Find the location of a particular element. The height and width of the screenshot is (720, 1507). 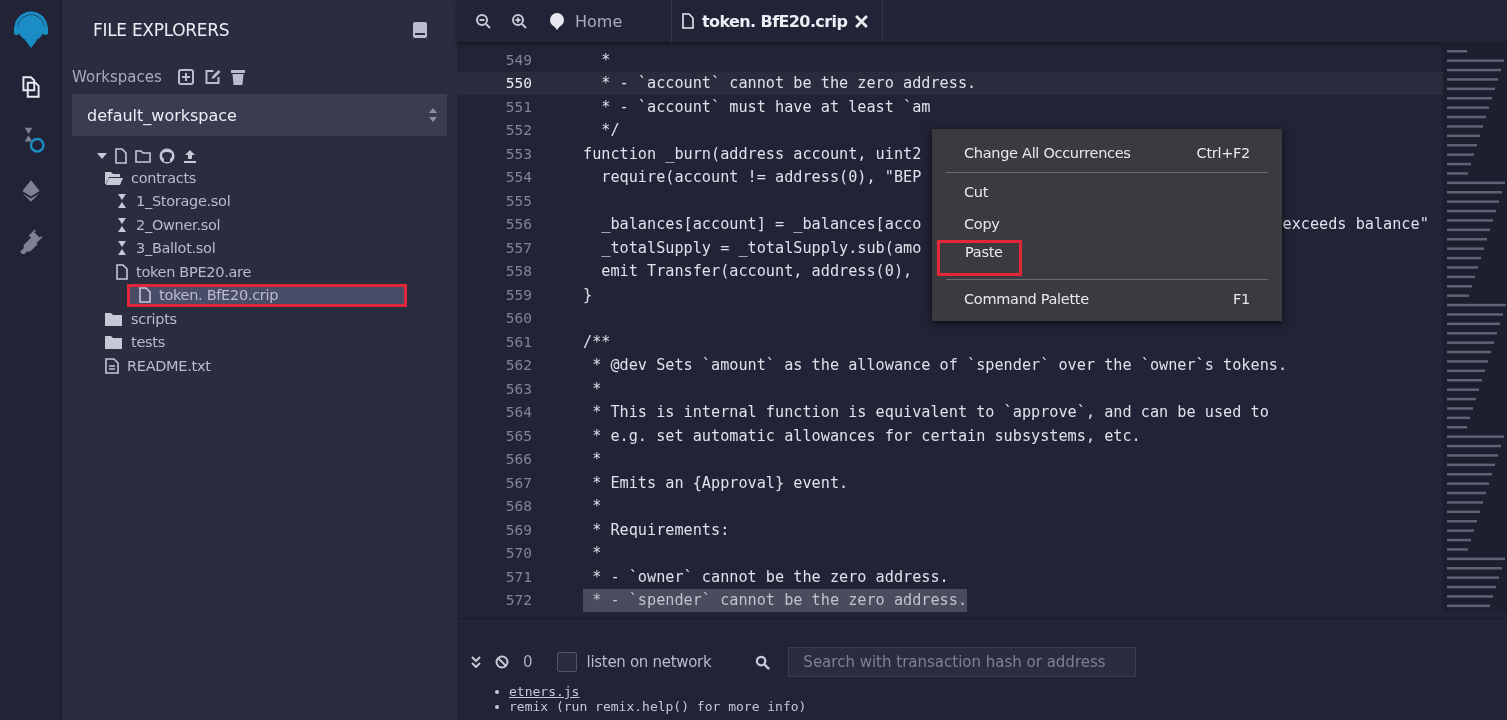

code-line: } is located at coordinates (588, 294).